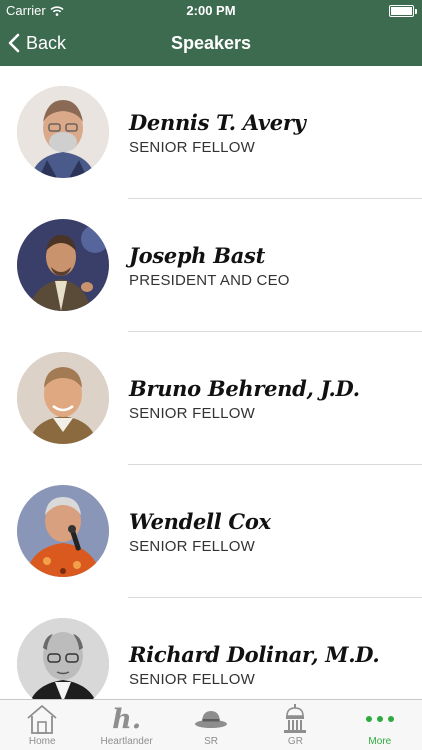  Describe the element at coordinates (217, 122) in the screenshot. I see `speaker-name: Dennis T. Avery` at that location.